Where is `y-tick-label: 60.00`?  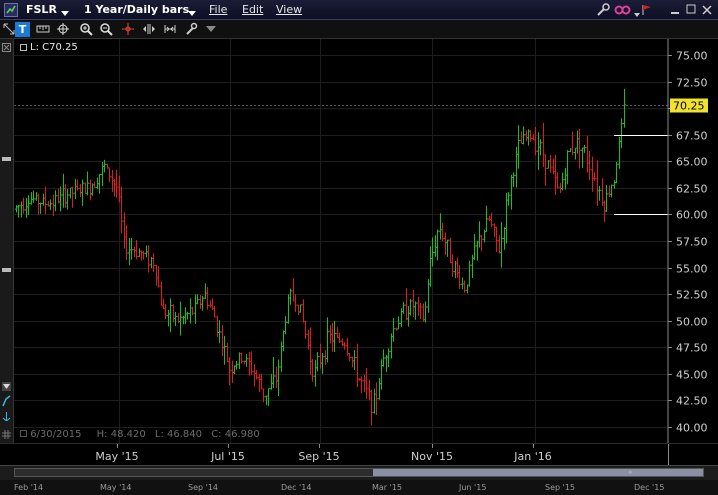
y-tick-label: 60.00 is located at coordinates (692, 215).